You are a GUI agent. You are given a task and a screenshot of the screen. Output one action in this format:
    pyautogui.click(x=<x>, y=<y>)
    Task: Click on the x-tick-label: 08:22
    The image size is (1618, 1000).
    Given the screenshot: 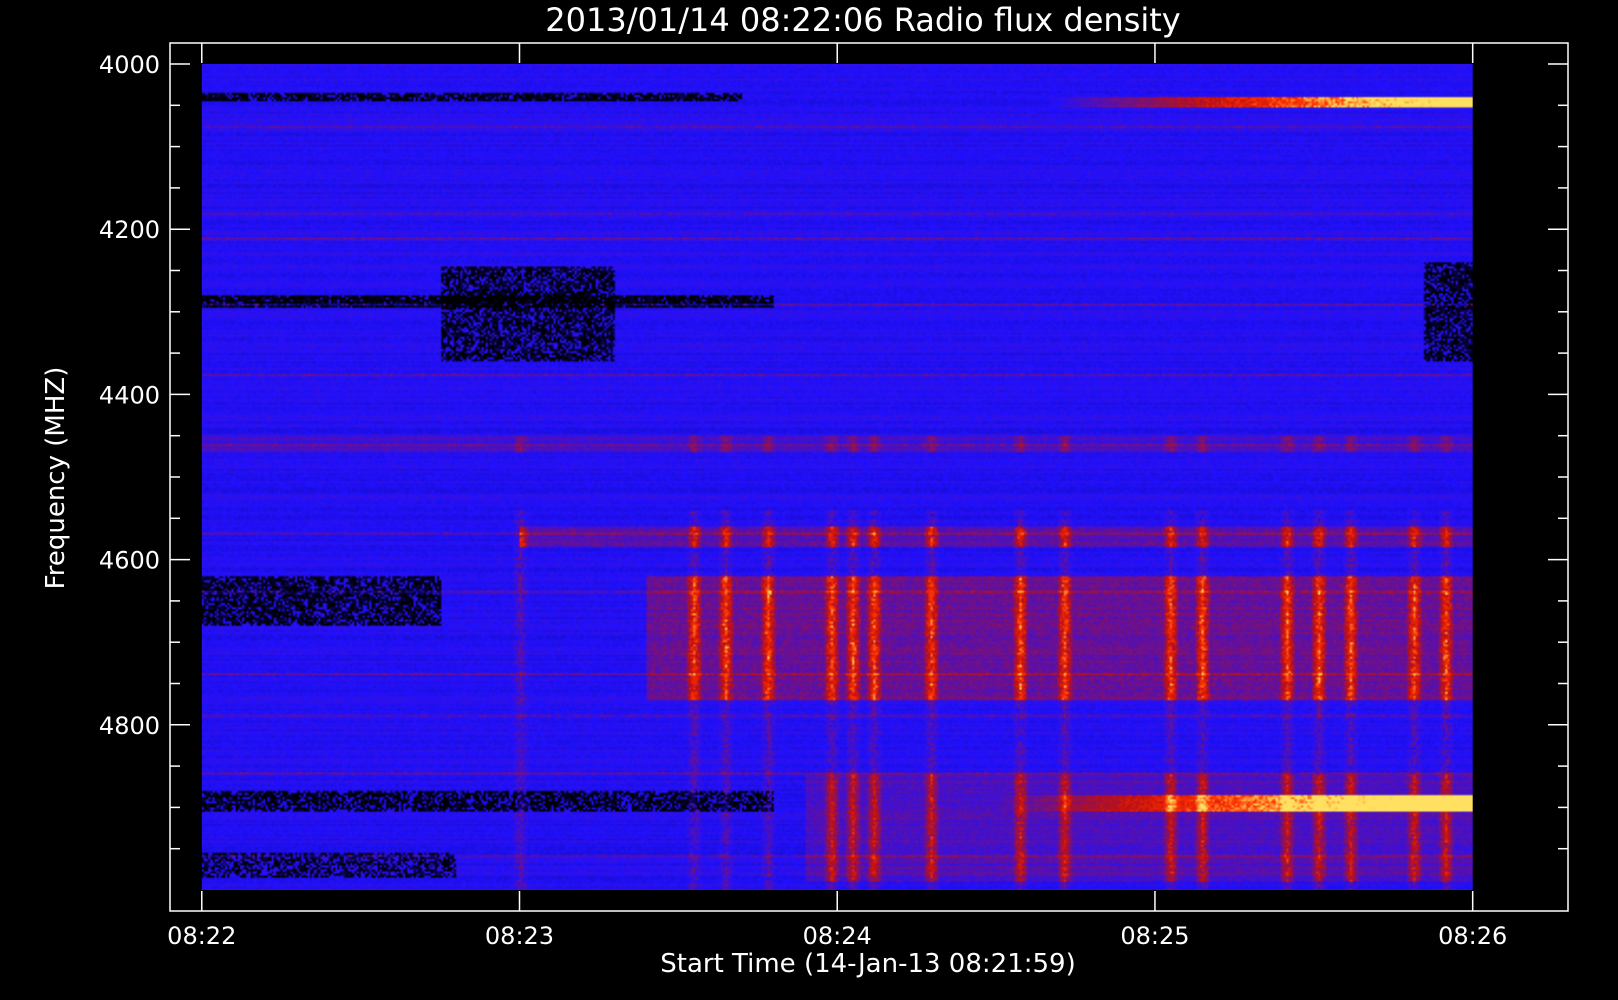 What is the action you would take?
    pyautogui.click(x=201, y=936)
    